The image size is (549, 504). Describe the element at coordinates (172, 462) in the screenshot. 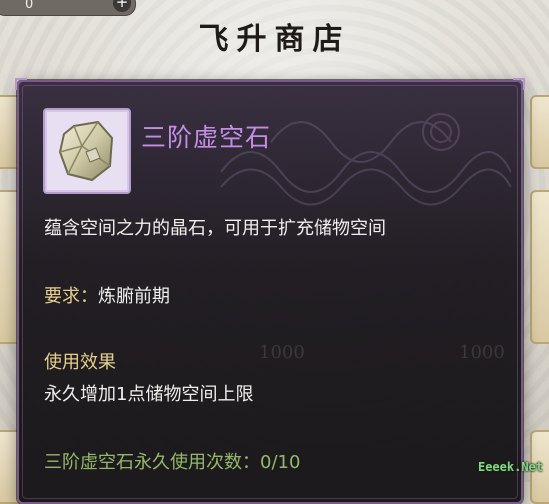

I see `usage-count: 三阶虚空石永久使用次数：0/10` at that location.